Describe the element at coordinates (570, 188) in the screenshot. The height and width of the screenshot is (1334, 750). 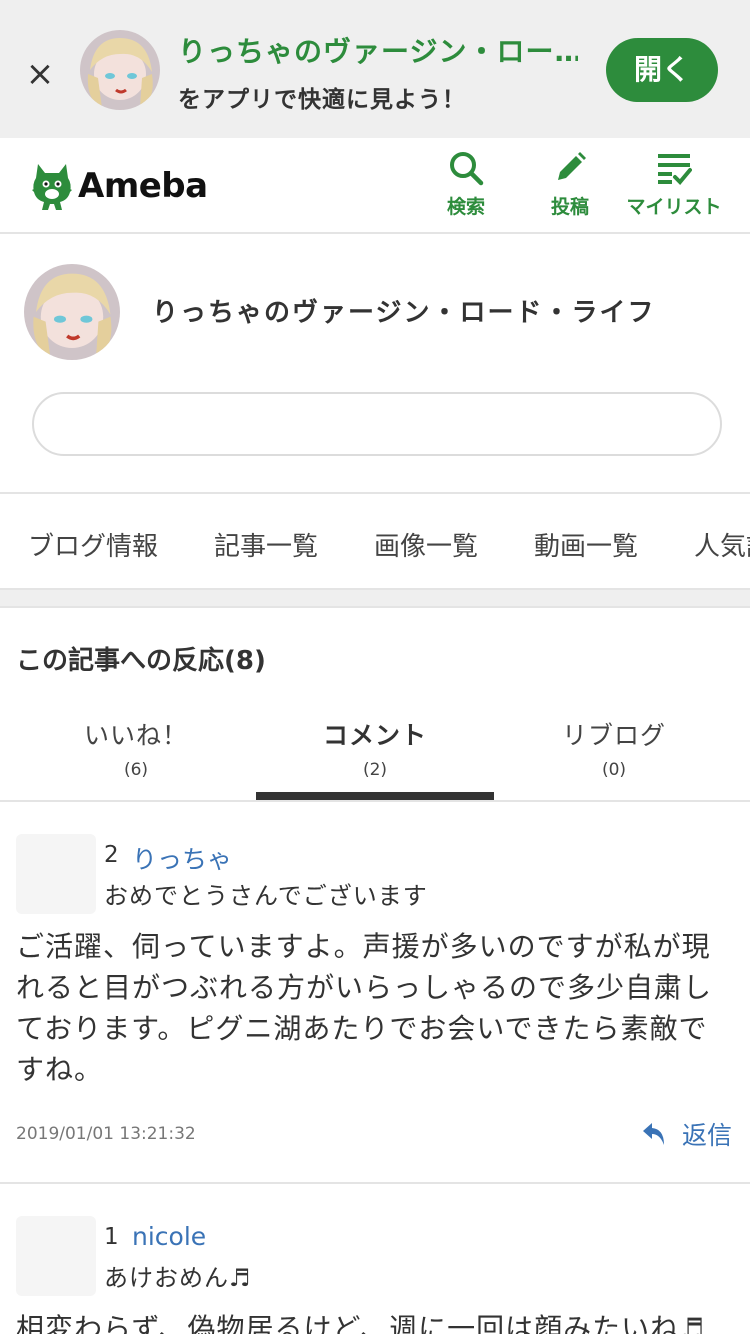
I see `post-button: 投稿` at that location.